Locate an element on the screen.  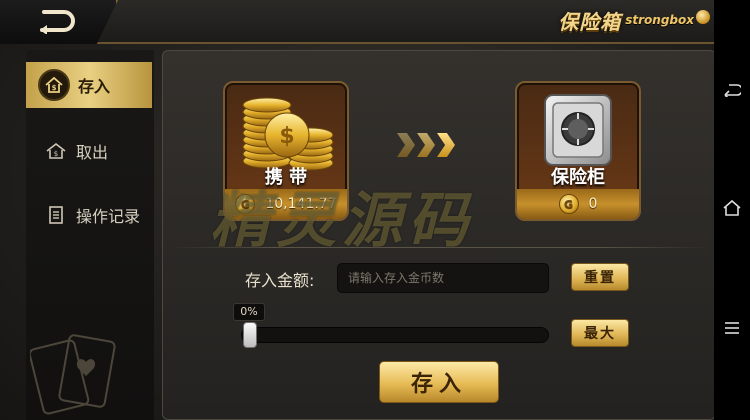
sidebar-item-label: 存入 is located at coordinates (94, 86).